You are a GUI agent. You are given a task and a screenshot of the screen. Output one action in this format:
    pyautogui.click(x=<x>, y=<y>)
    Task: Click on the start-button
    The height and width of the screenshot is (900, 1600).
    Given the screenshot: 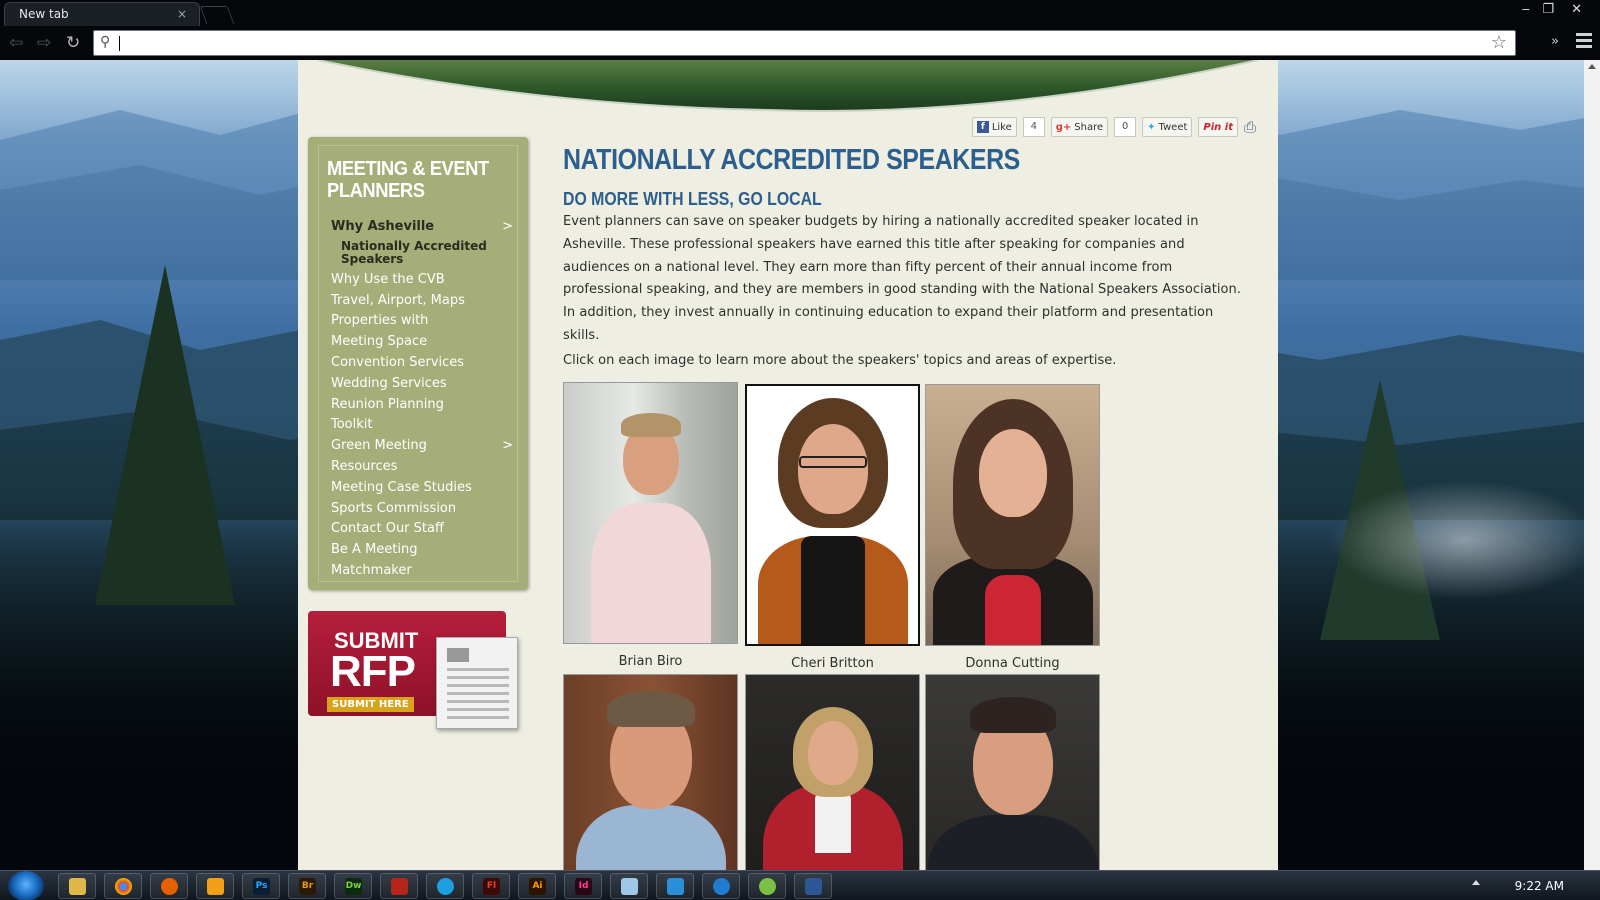 What is the action you would take?
    pyautogui.click(x=26, y=885)
    